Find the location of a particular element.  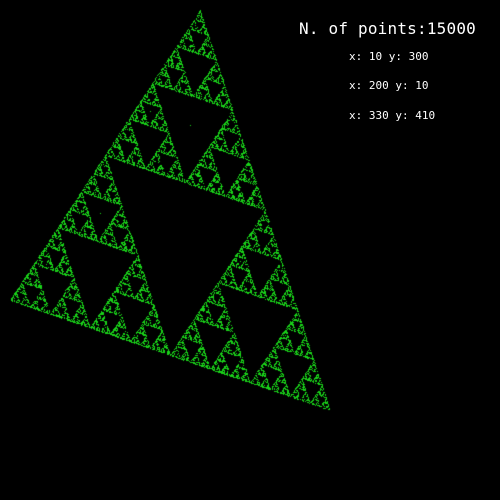

vertex-2-coordinates: x: 200 y: 10 is located at coordinates (389, 85).